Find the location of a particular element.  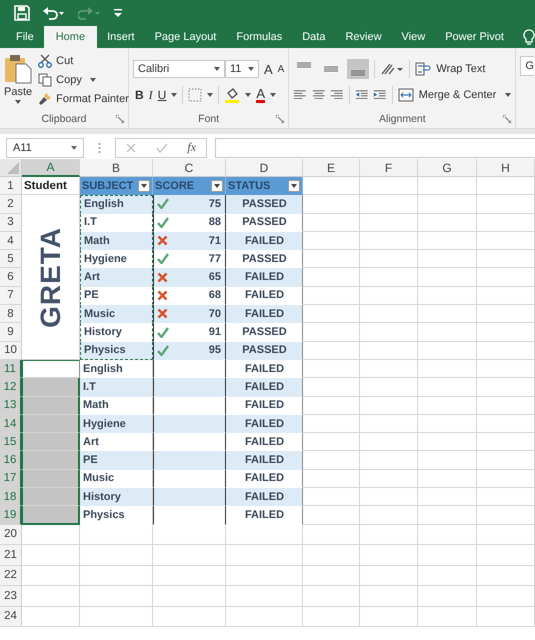

row-header: 17 is located at coordinates (11, 479).